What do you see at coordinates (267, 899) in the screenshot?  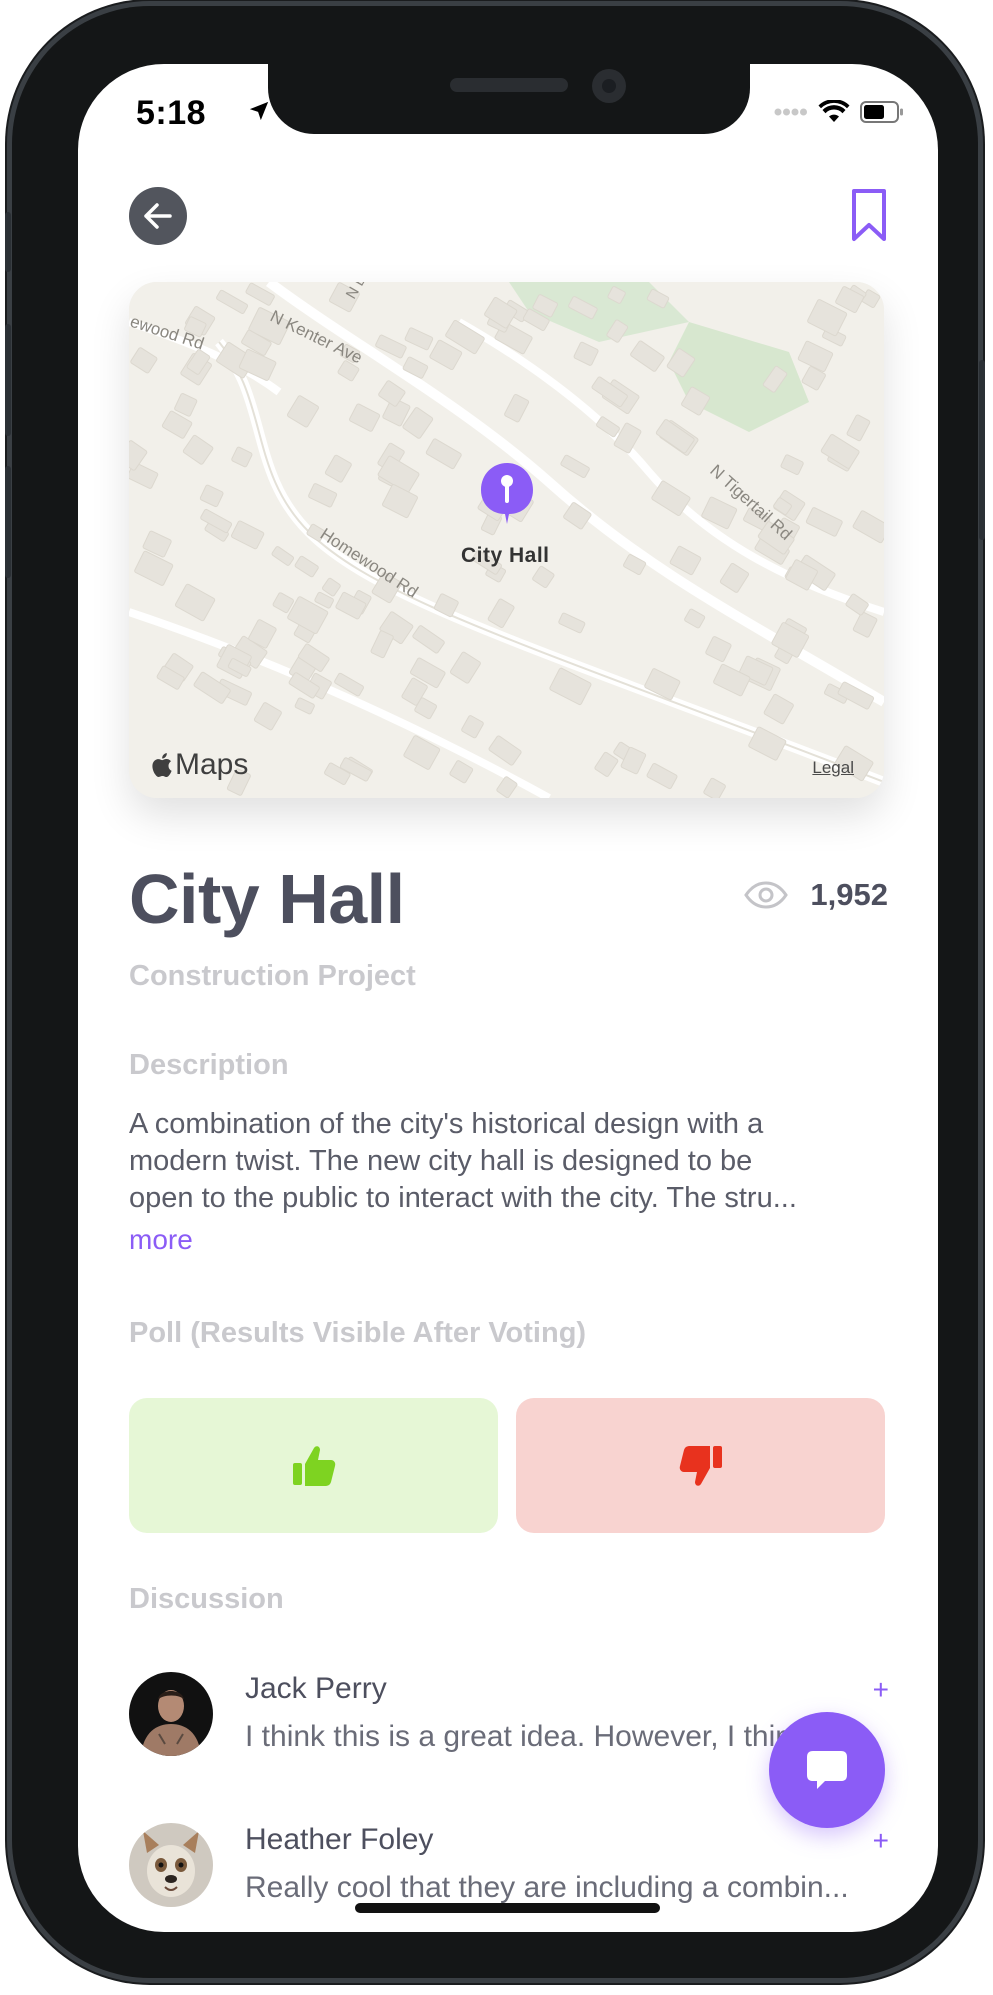 I see `page-title: City Hall` at bounding box center [267, 899].